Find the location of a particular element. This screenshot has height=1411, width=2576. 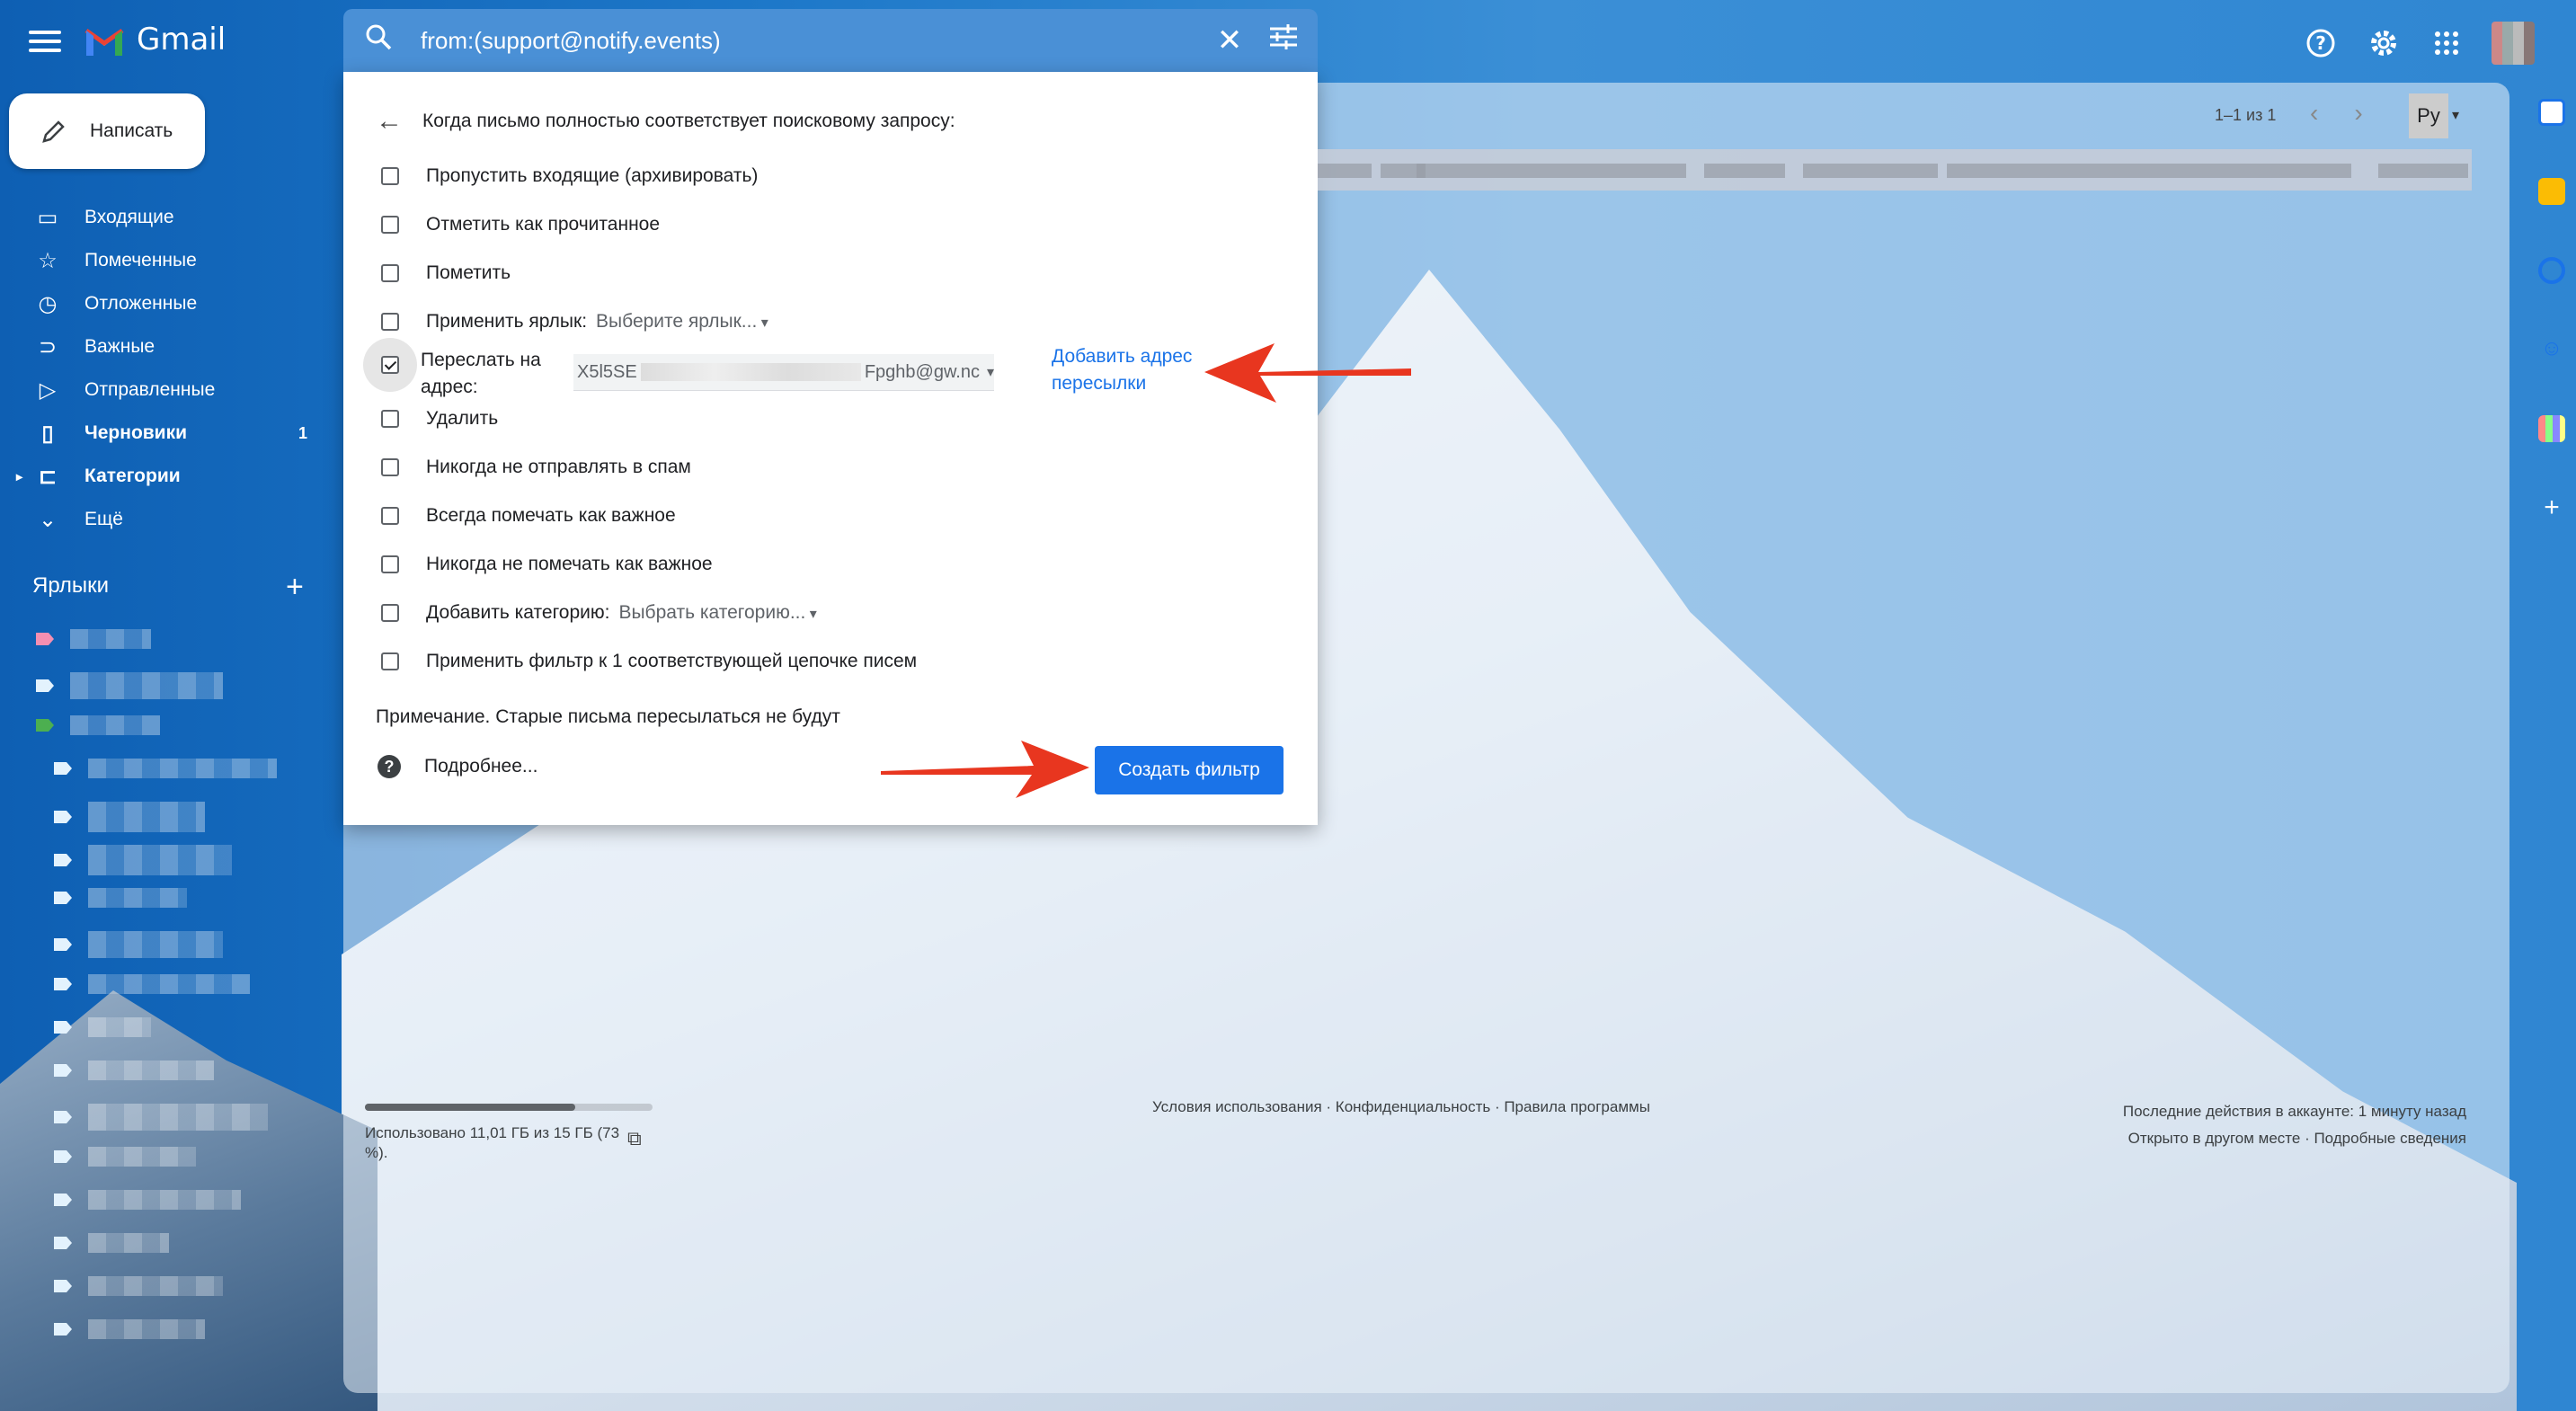

sidebar-item-label: Категории is located at coordinates (132, 476).